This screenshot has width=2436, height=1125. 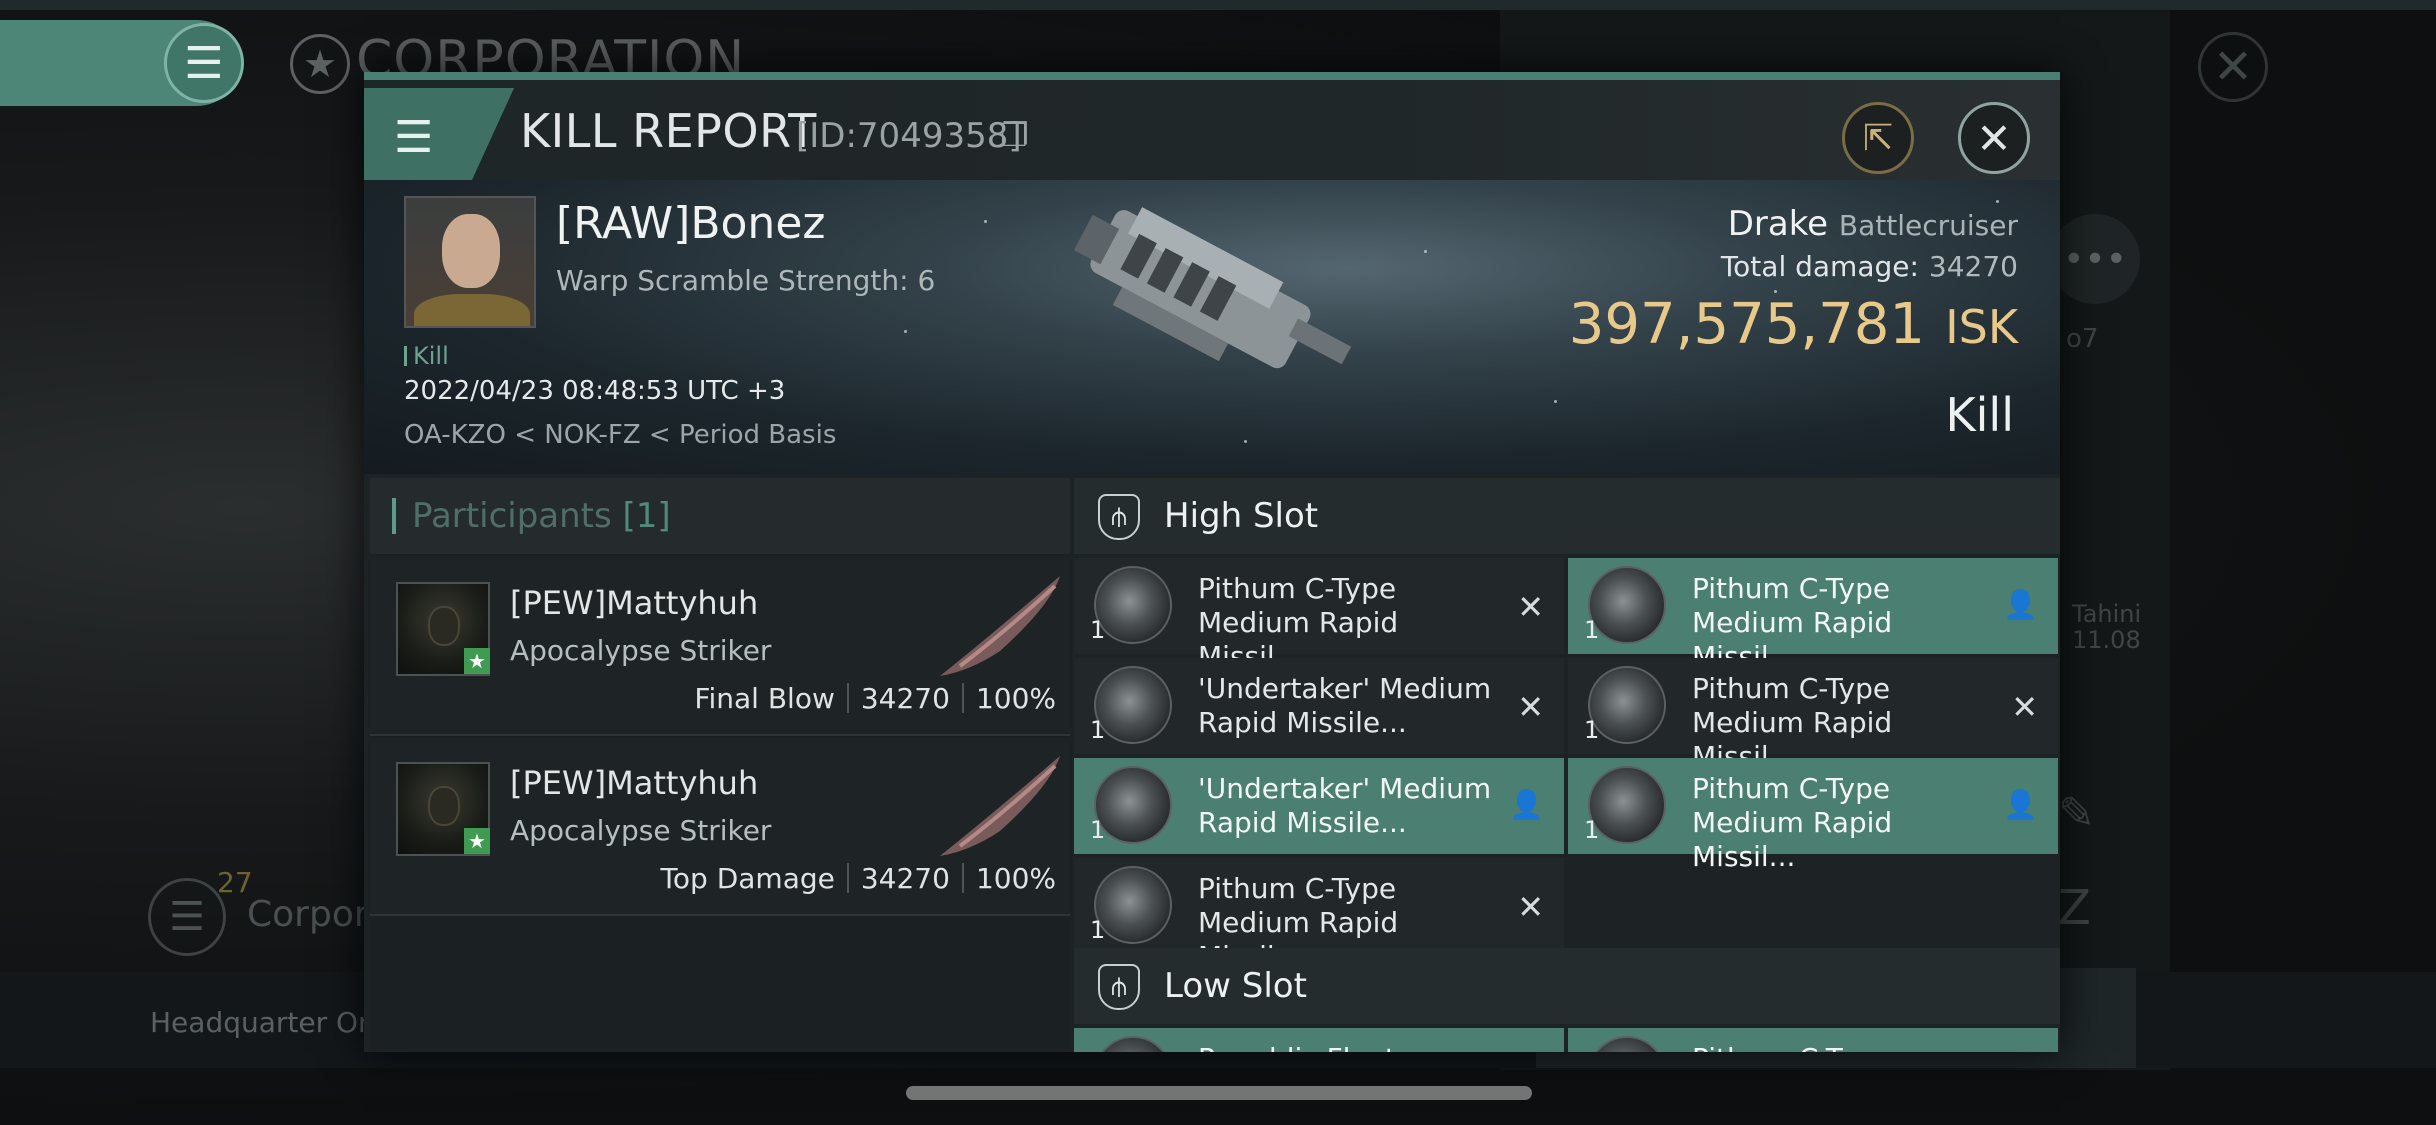 What do you see at coordinates (2082, 339) in the screenshot?
I see `background-side-text: o7` at bounding box center [2082, 339].